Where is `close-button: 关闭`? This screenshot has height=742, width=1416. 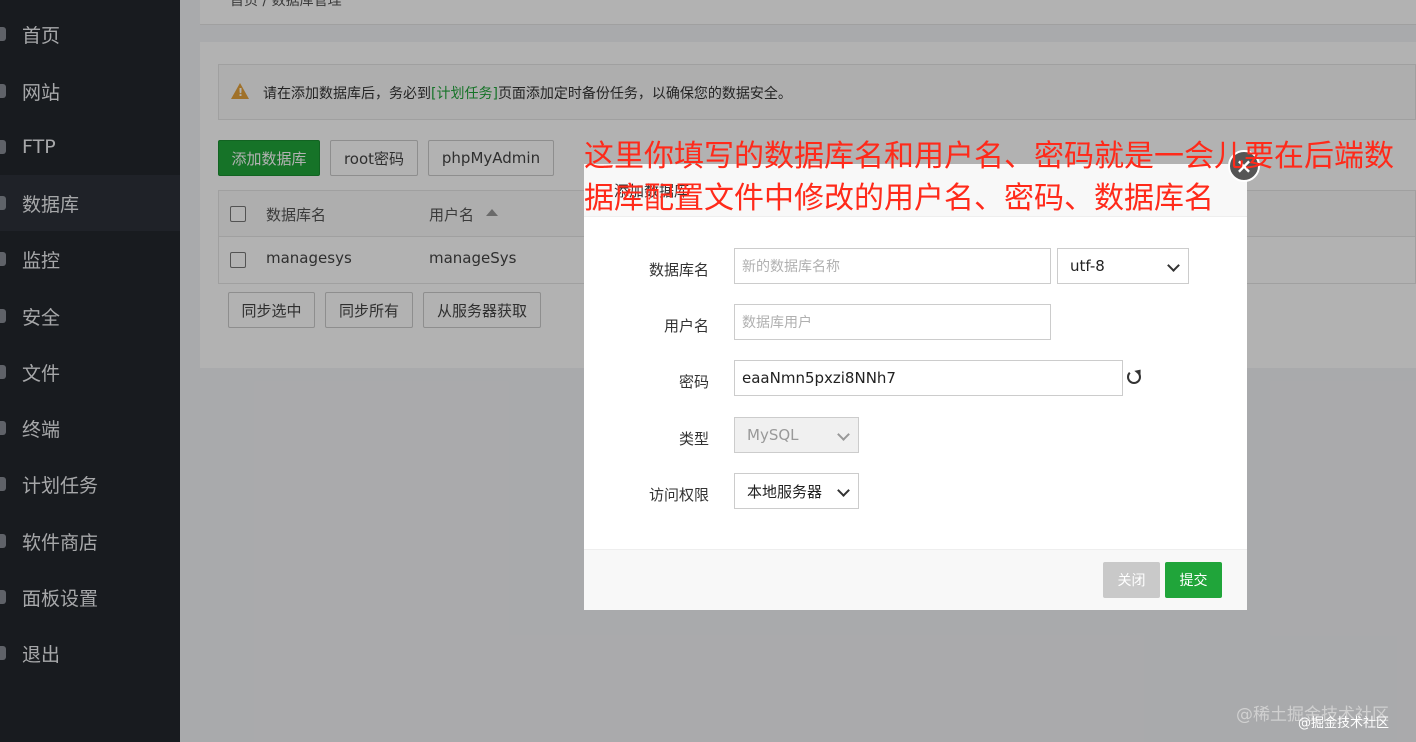
close-button: 关闭 is located at coordinates (1131, 580).